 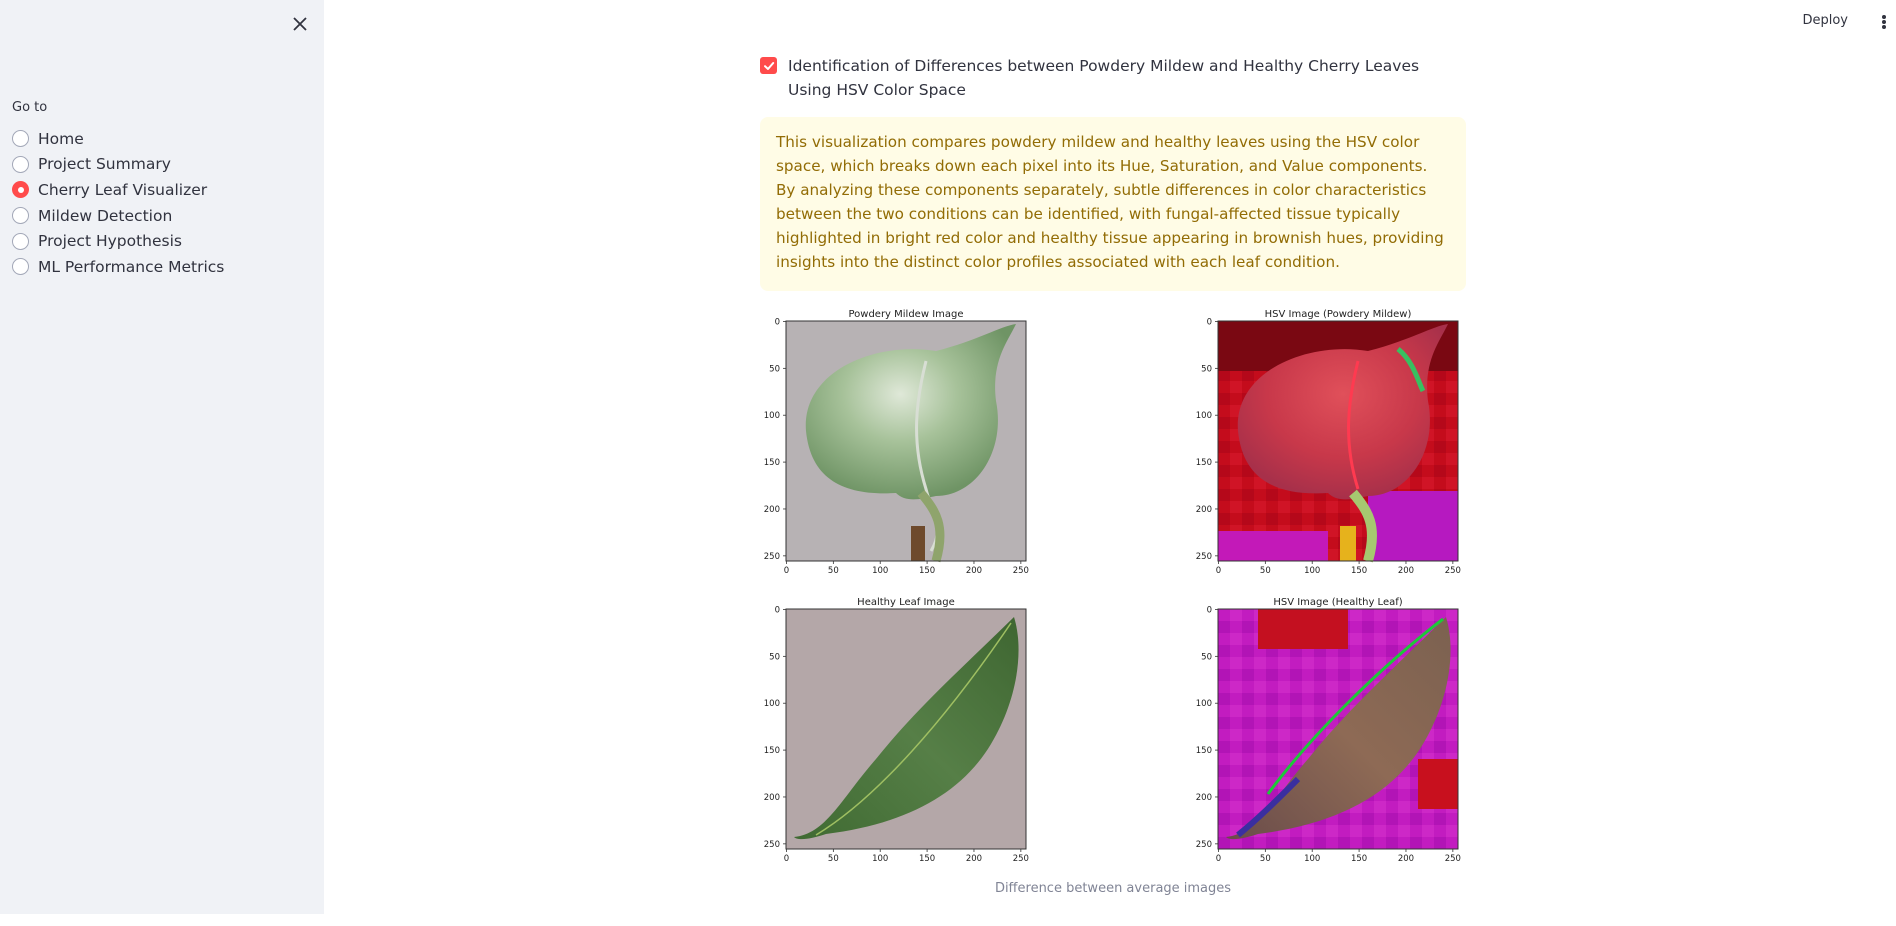 What do you see at coordinates (20, 190) in the screenshot?
I see `radio-selected-icon` at bounding box center [20, 190].